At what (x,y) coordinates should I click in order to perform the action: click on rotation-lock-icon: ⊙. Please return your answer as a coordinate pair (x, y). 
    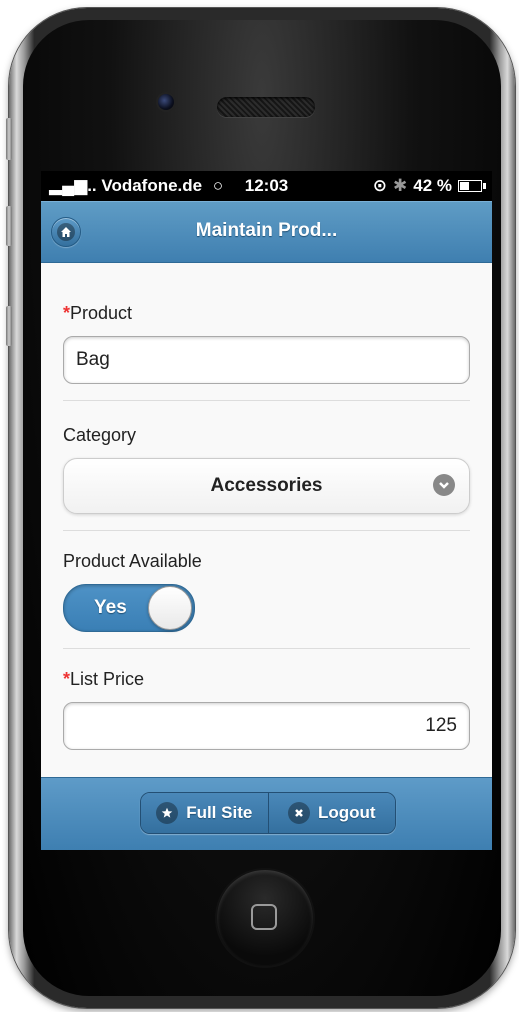
    Looking at the image, I should click on (379, 185).